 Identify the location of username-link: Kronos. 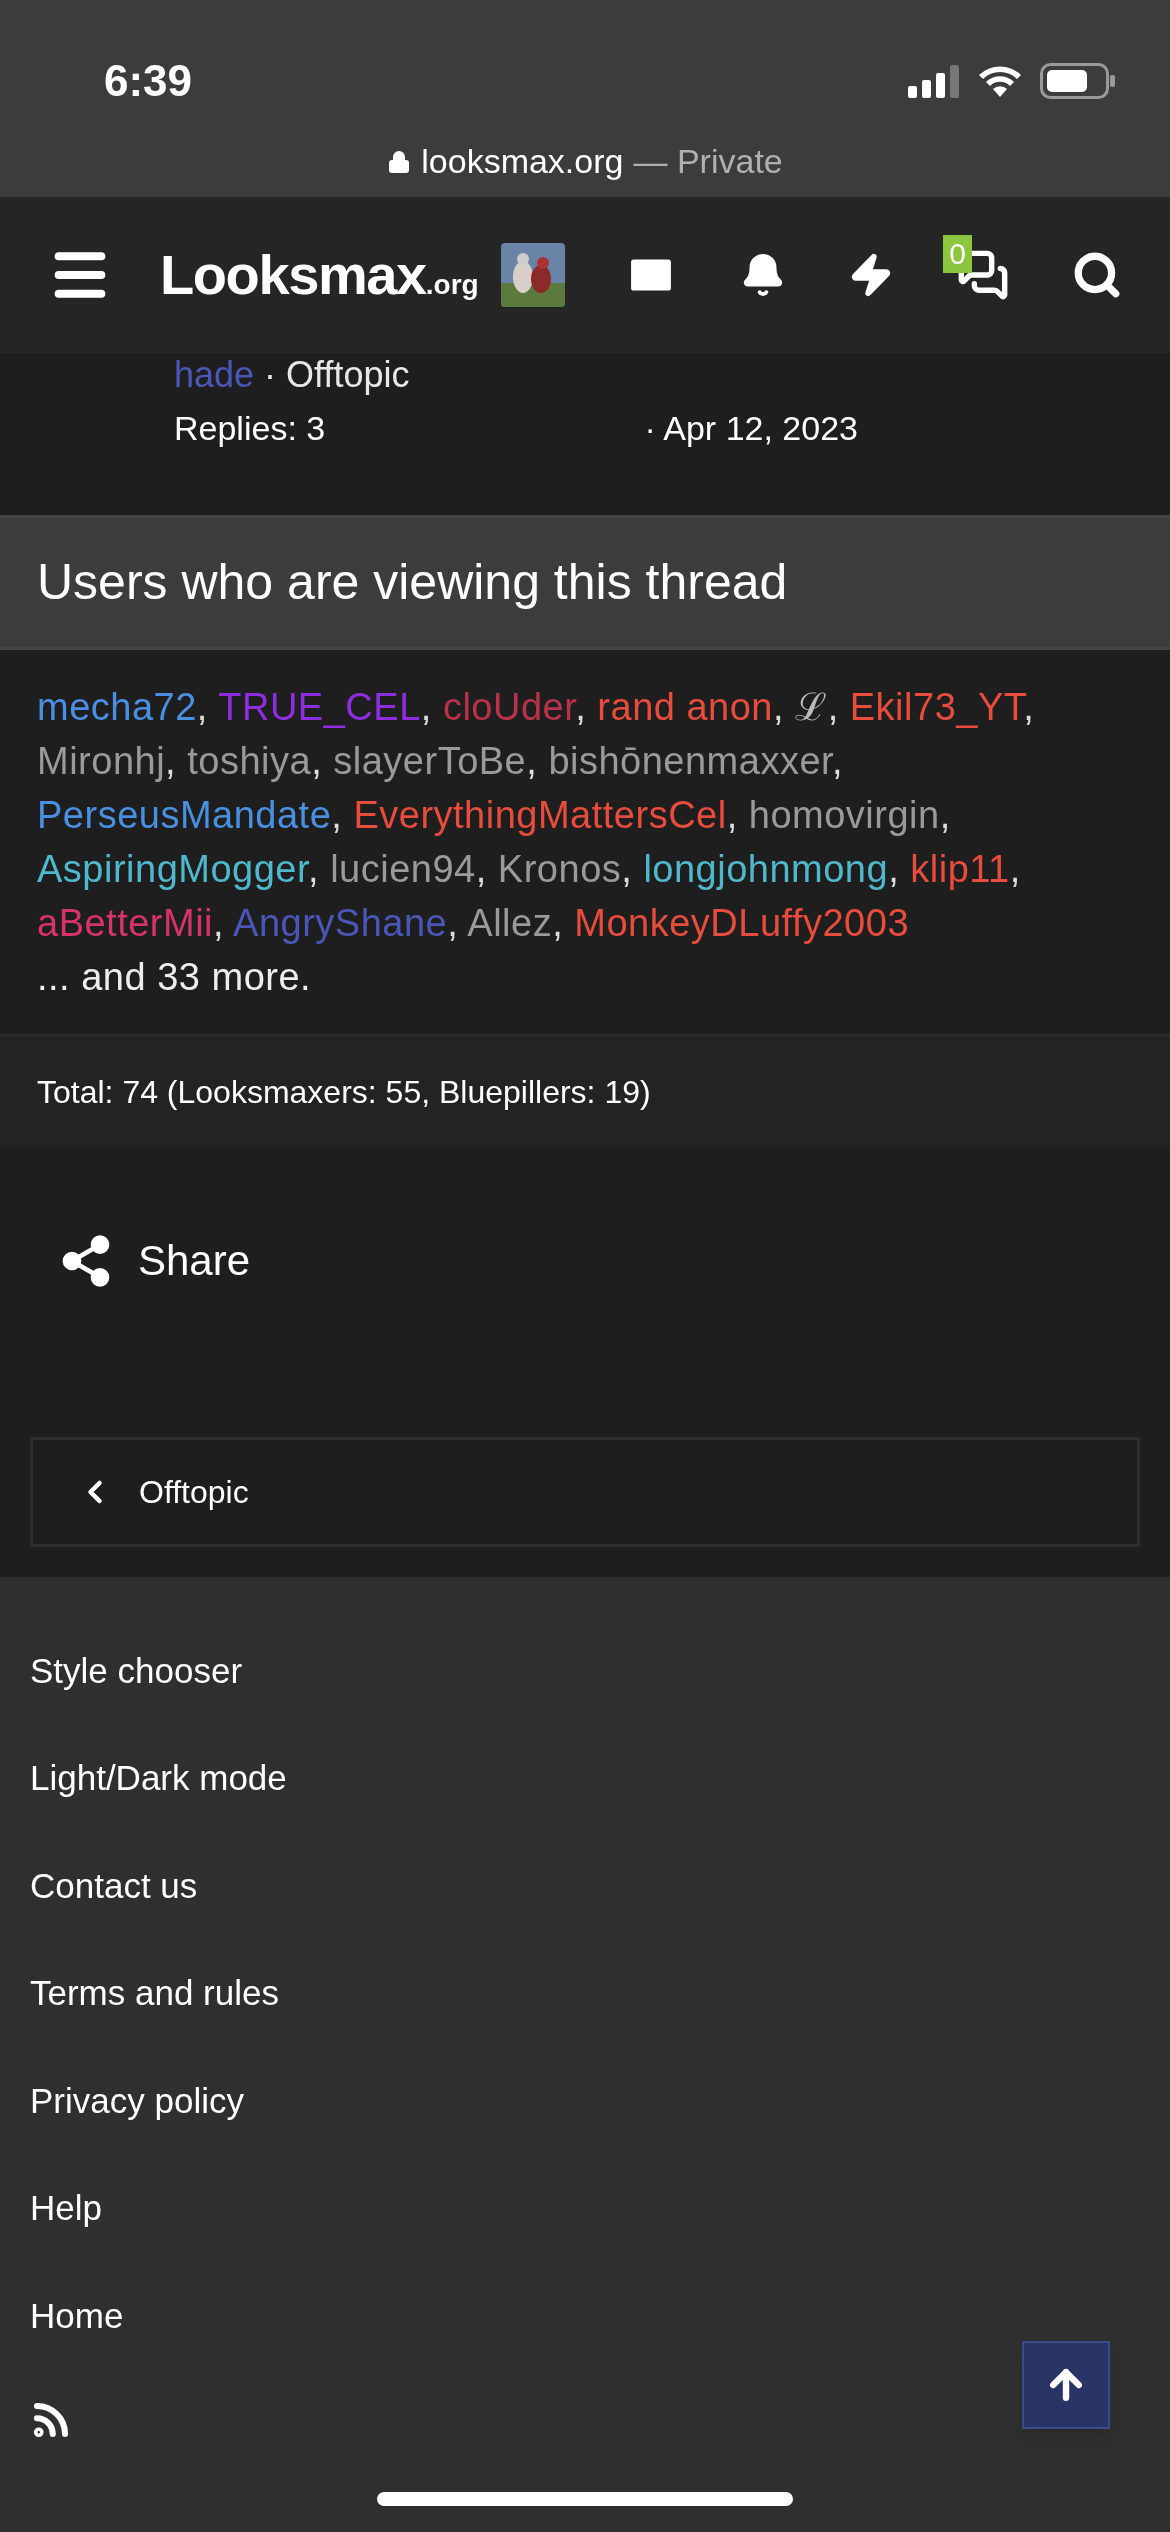
(559, 869).